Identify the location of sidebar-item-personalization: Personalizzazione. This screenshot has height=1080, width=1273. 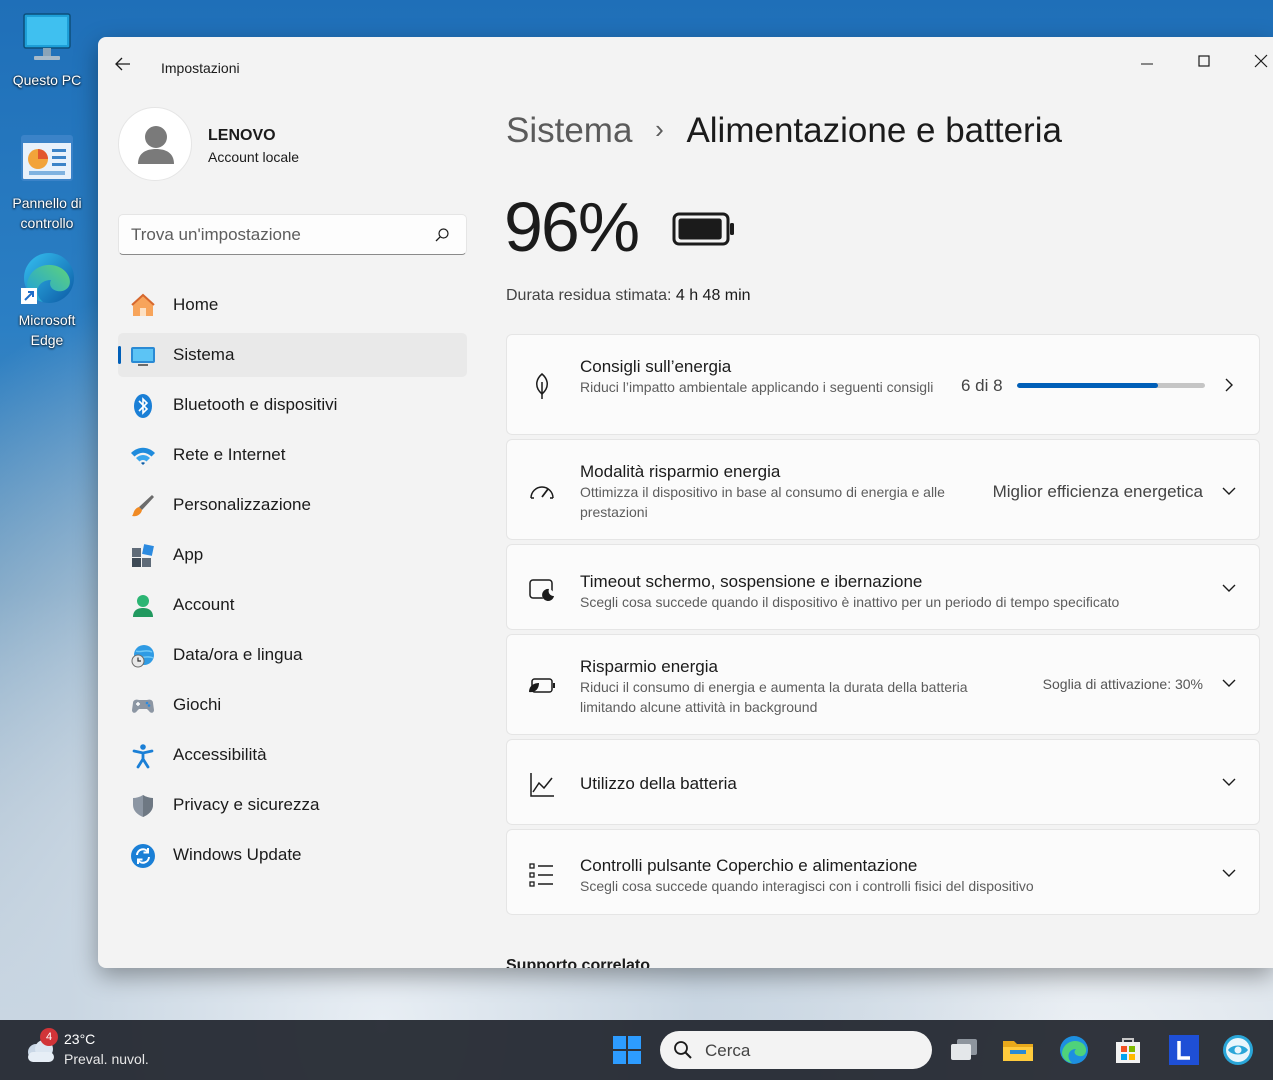
(292, 505).